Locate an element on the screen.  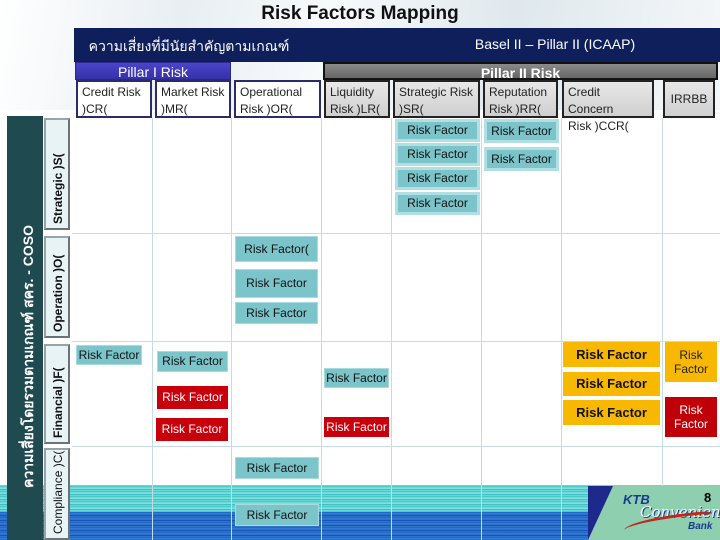
row-label-compliance: Compliance )C( is located at coordinates (57, 494).